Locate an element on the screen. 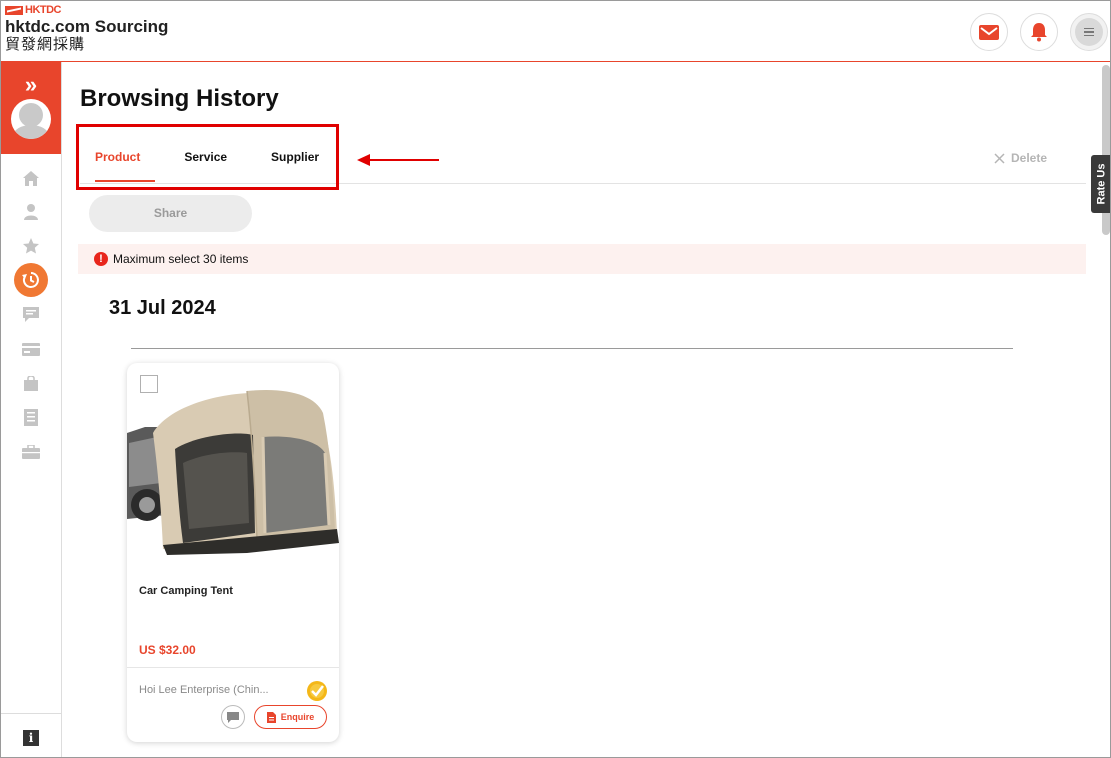  chat-button is located at coordinates (233, 717).